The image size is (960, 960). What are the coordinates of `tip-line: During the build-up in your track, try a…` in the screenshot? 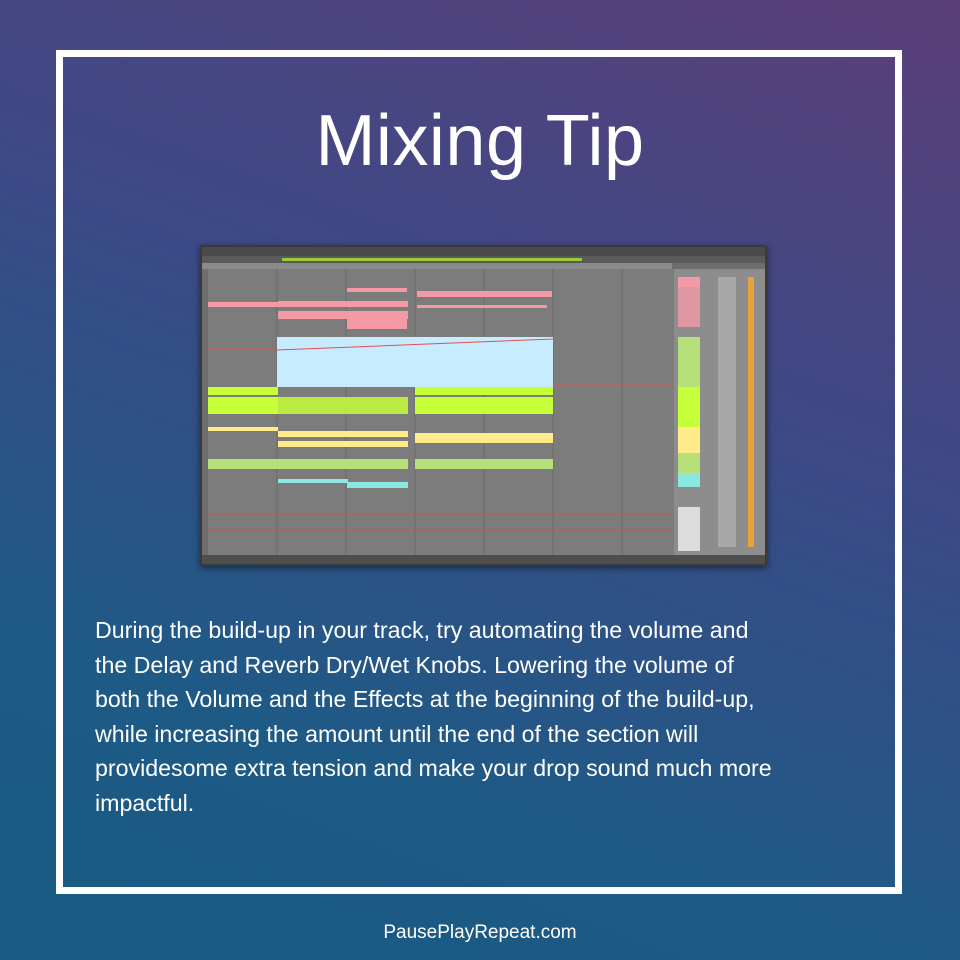 It's located at (422, 630).